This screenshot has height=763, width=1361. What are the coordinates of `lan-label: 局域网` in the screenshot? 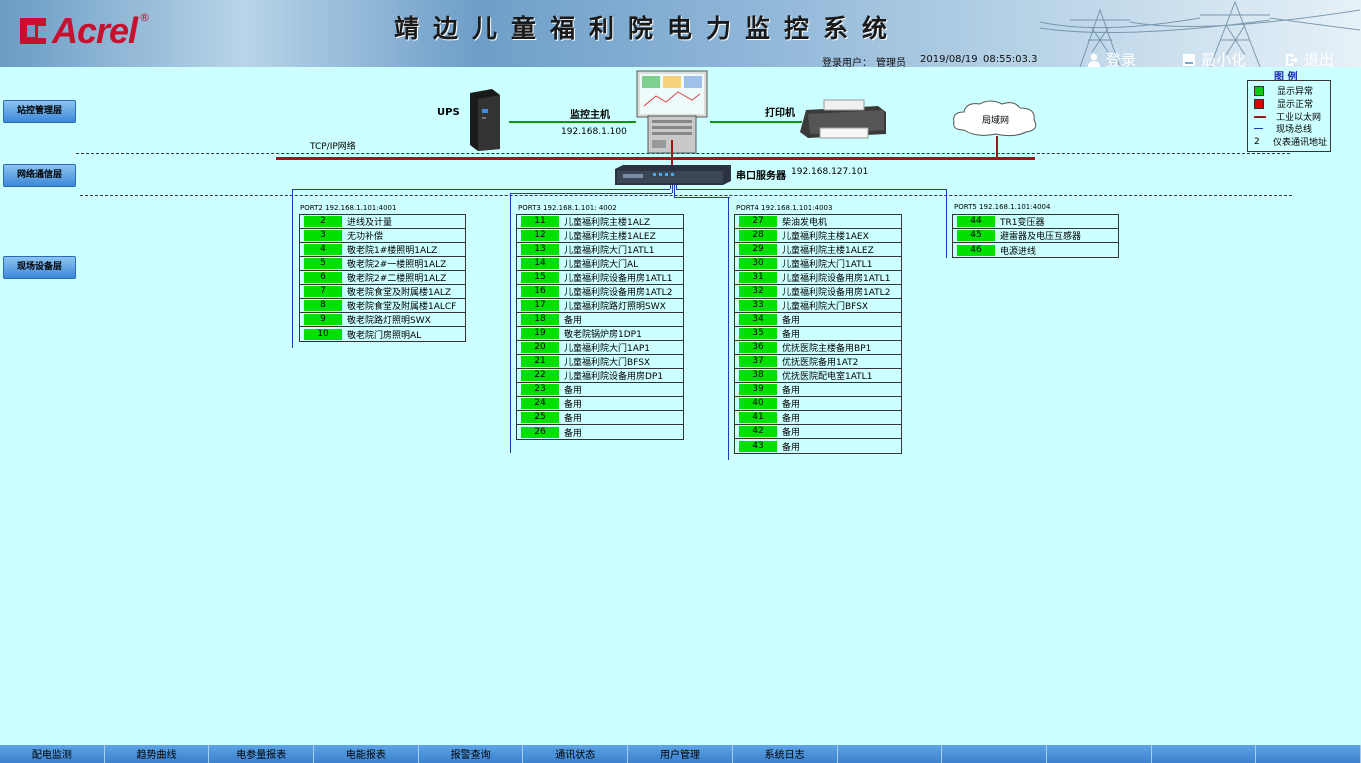 It's located at (996, 121).